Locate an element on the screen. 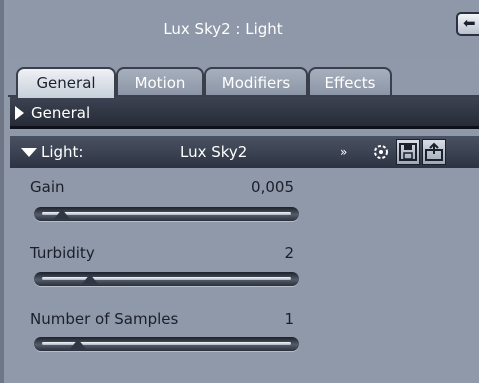  title-bar: Lux Sky2 : Light is located at coordinates (243, 29).